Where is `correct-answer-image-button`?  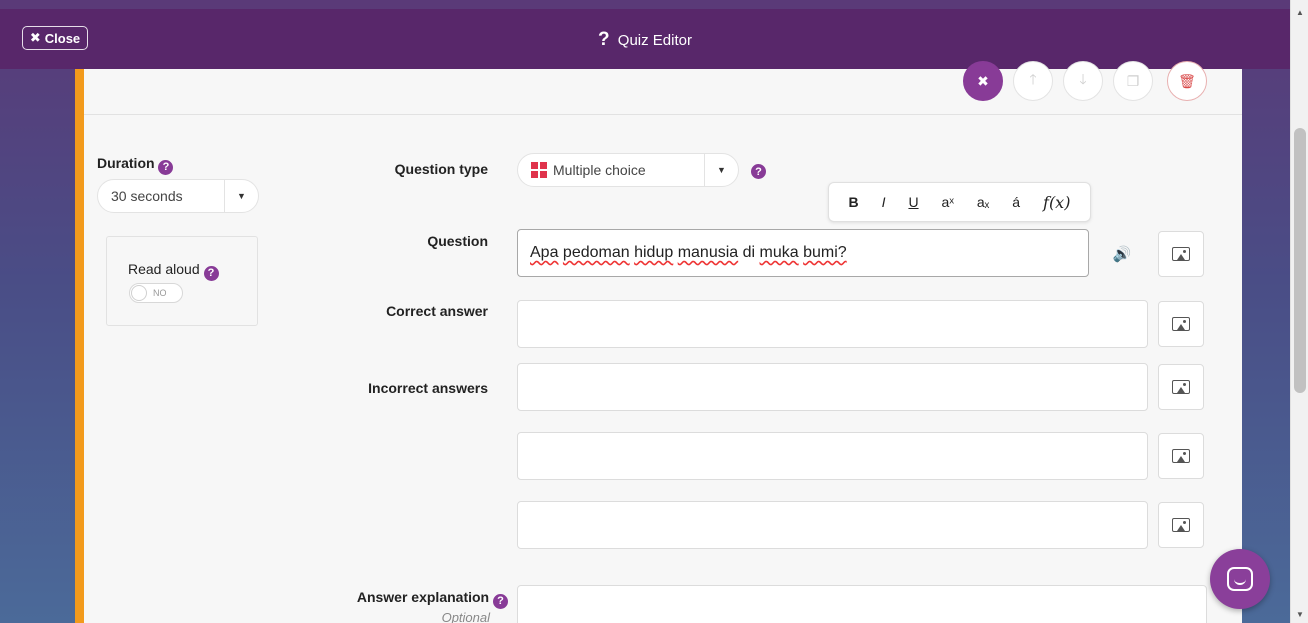 correct-answer-image-button is located at coordinates (1181, 324).